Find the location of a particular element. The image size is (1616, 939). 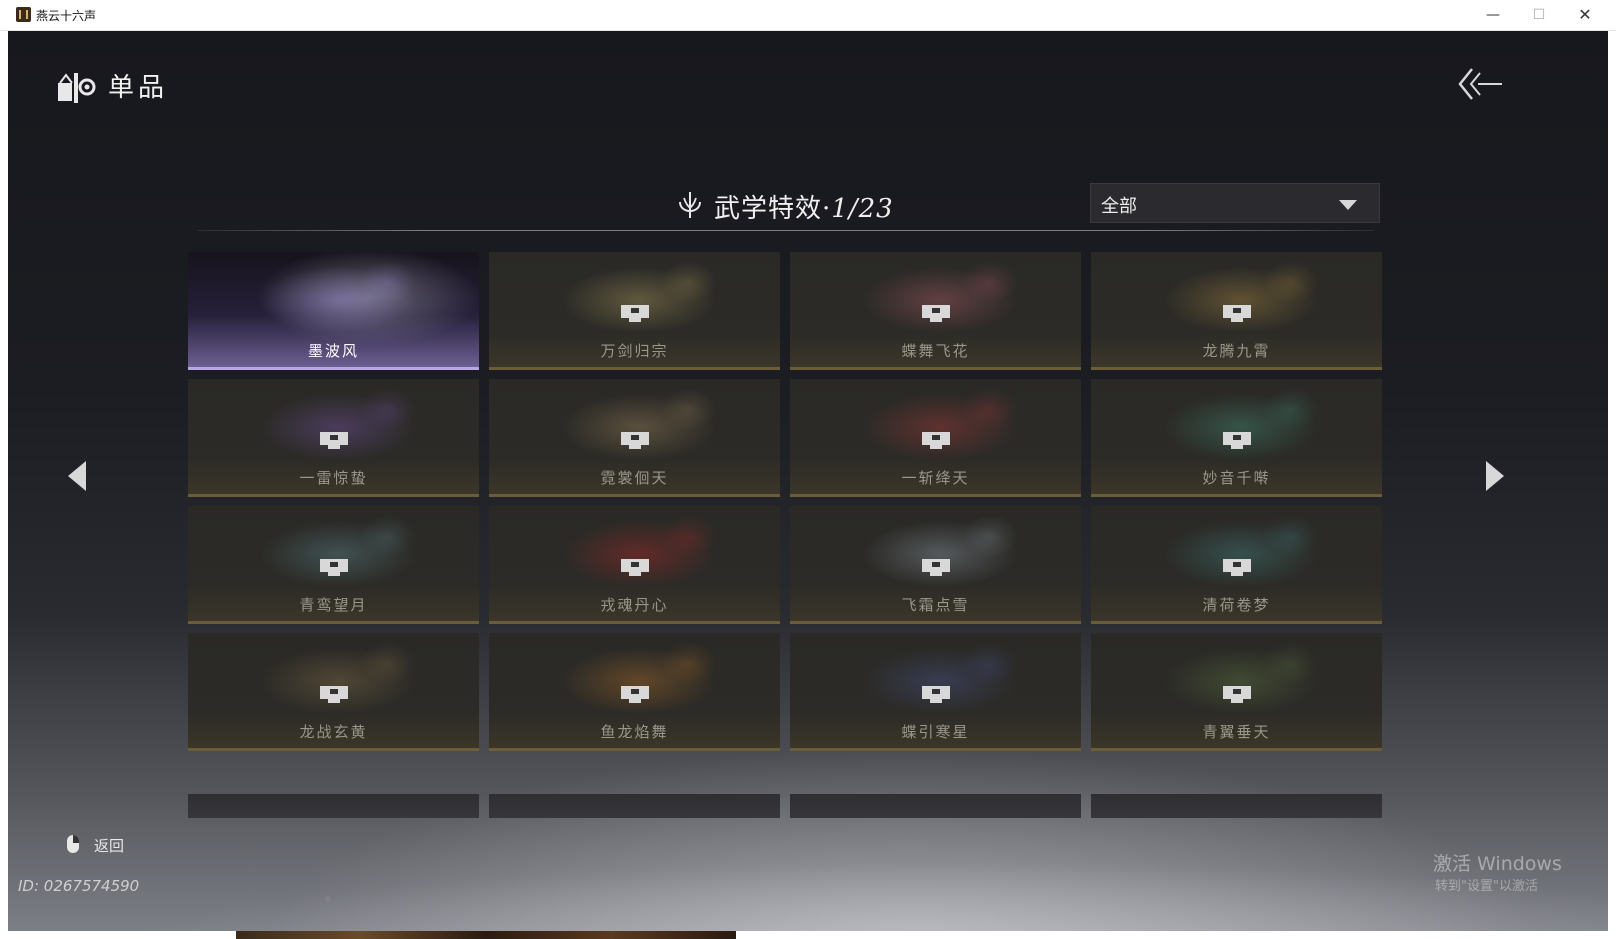

effect-card: 戎魂丹心 is located at coordinates (634, 565).